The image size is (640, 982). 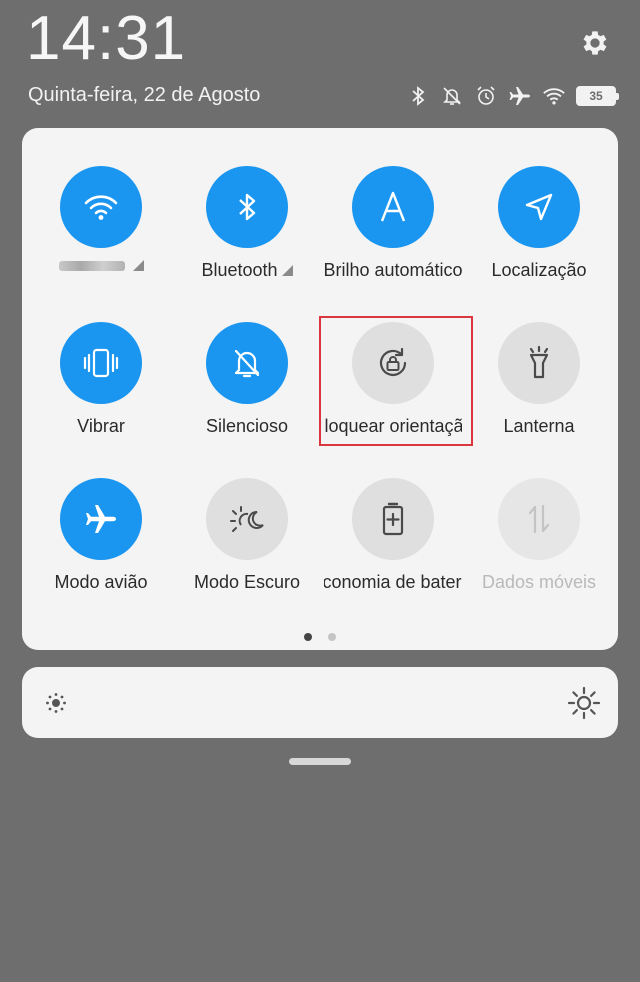 What do you see at coordinates (101, 582) in the screenshot?
I see `airplane-label: Modo avião` at bounding box center [101, 582].